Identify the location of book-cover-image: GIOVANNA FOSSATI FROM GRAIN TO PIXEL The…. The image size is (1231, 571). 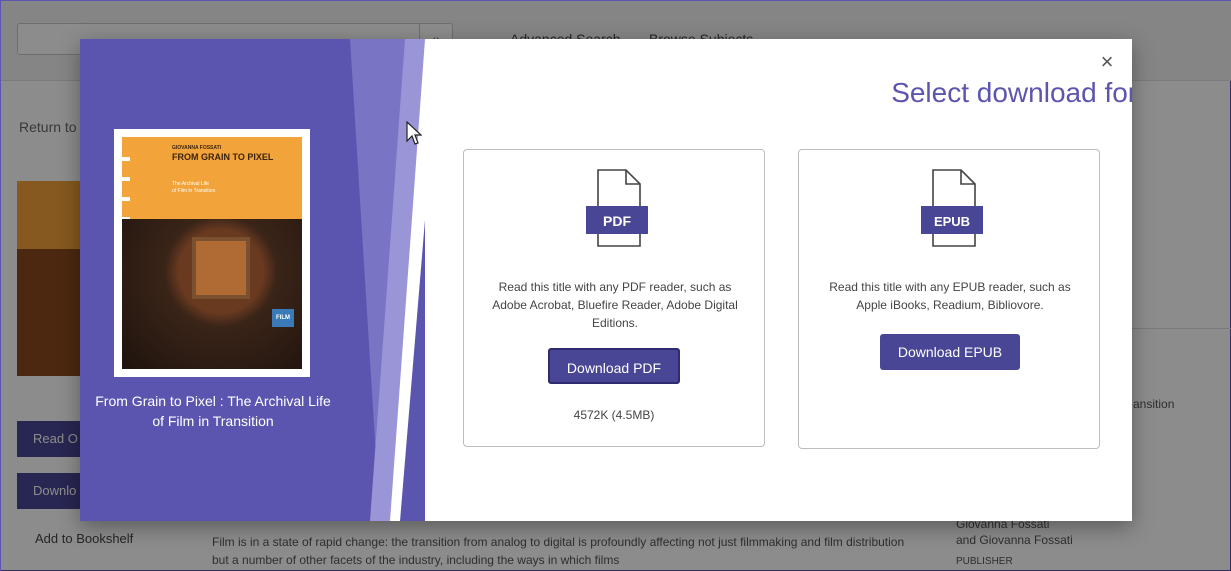
(212, 253).